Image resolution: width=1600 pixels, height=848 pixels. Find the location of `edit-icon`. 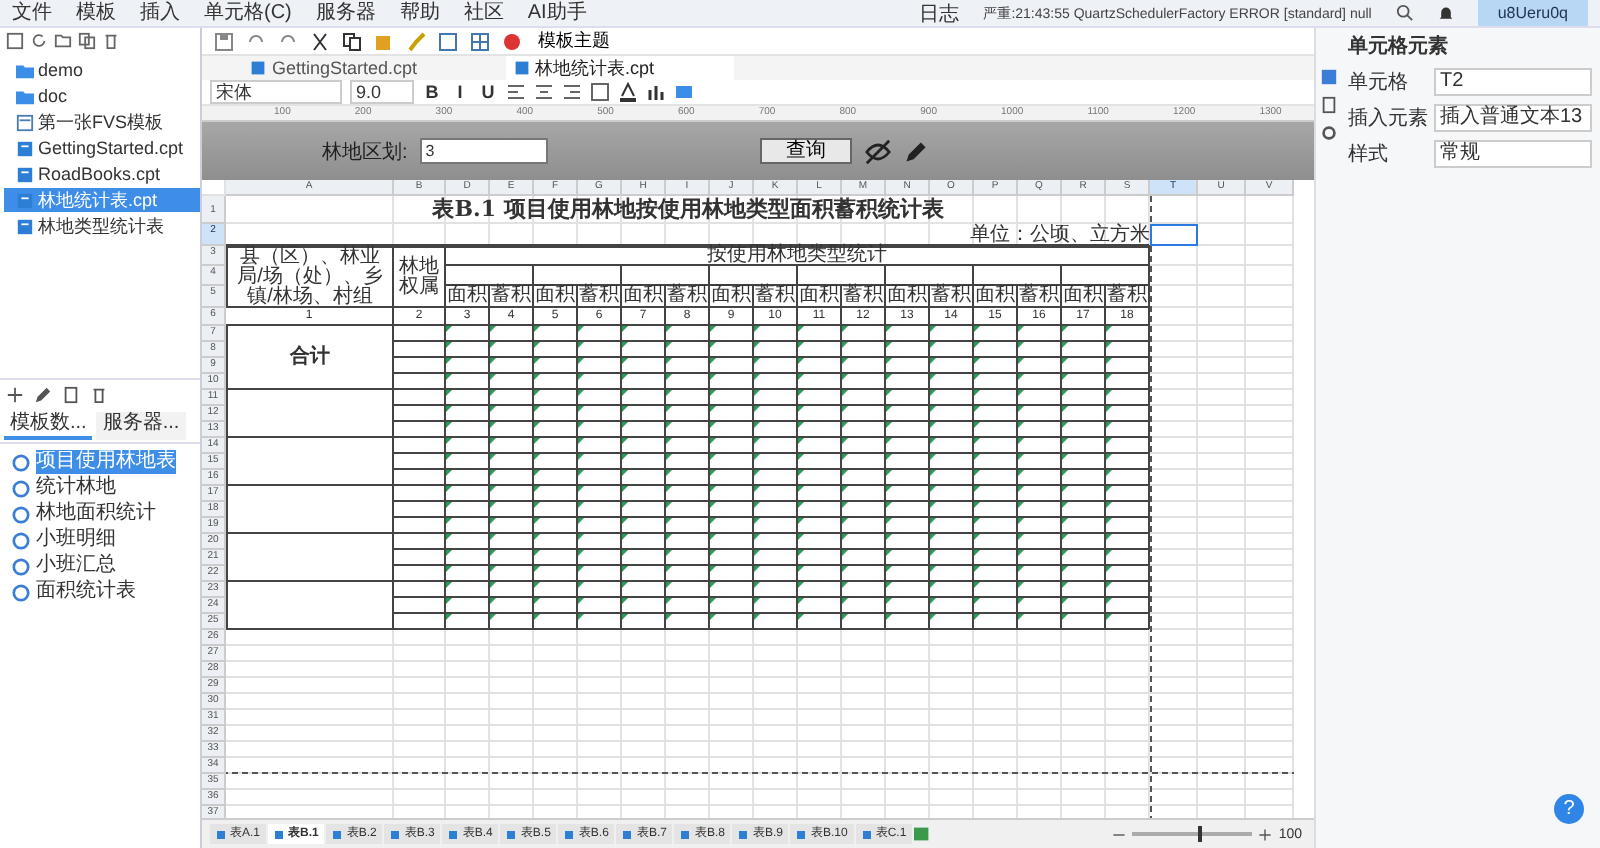

edit-icon is located at coordinates (43, 395).